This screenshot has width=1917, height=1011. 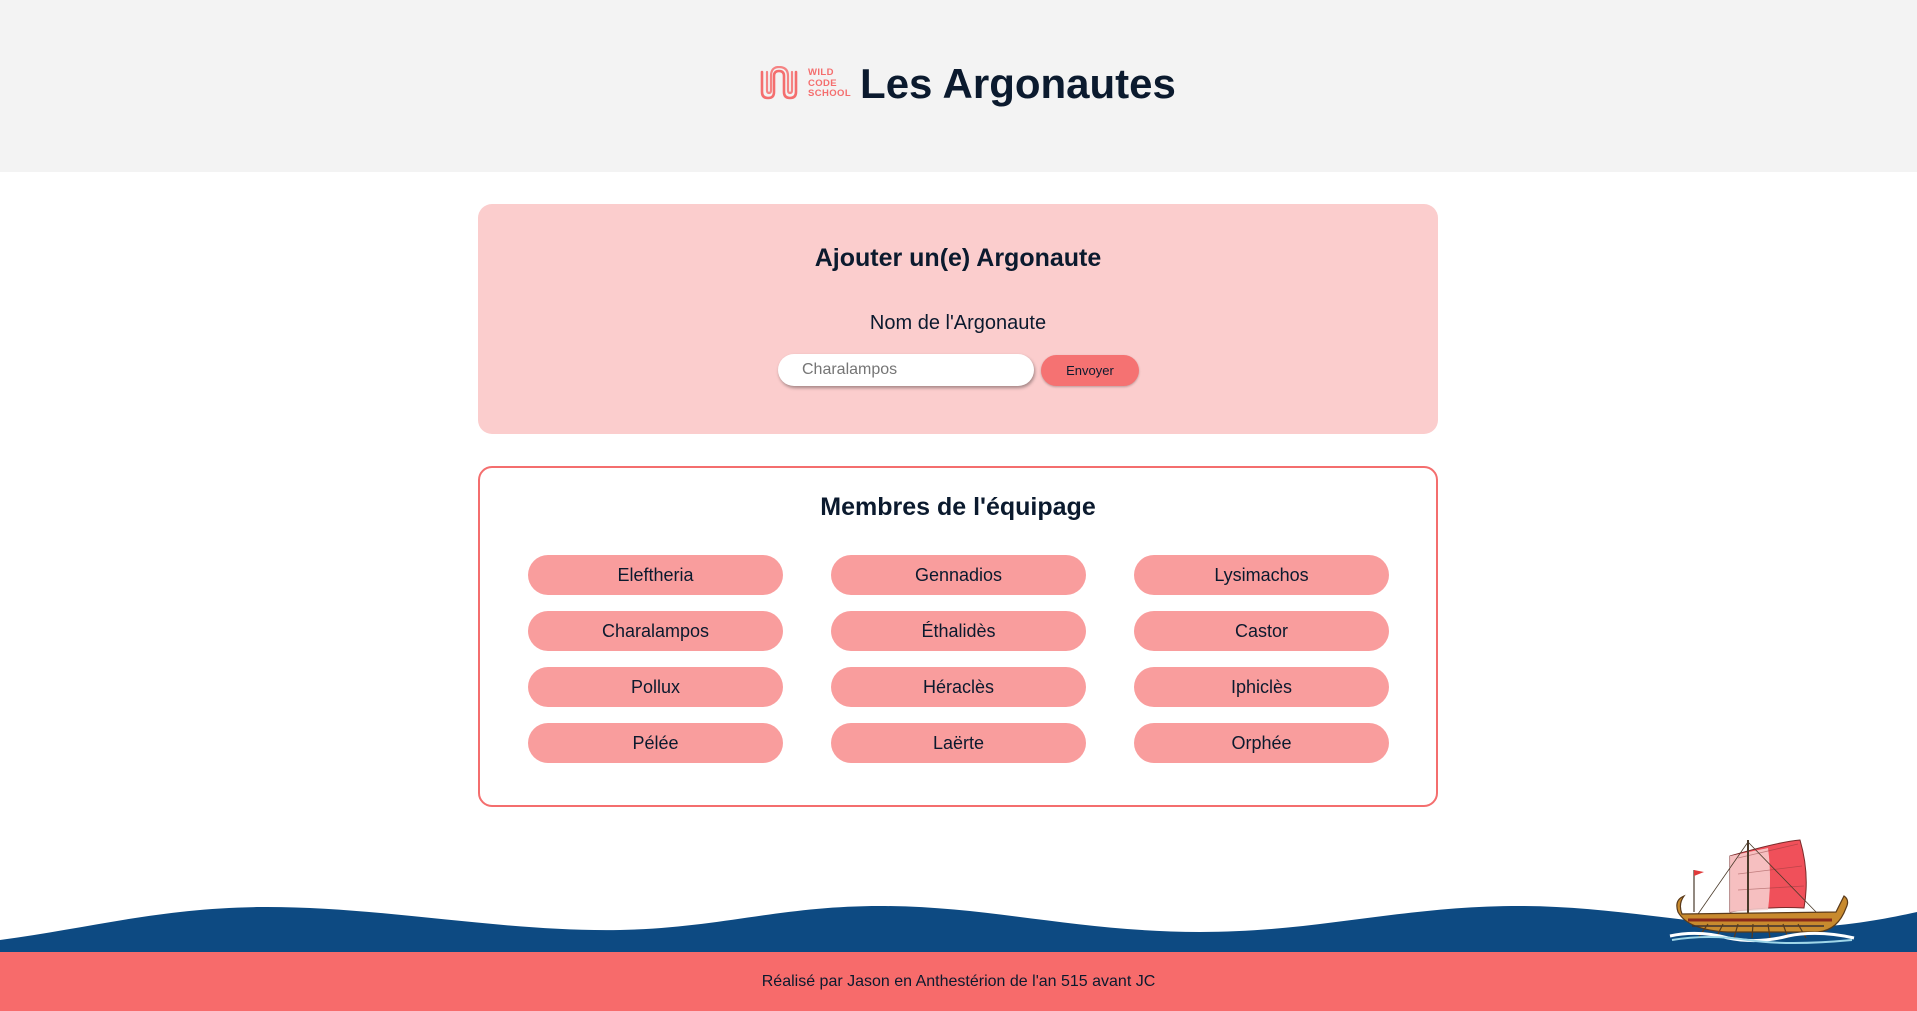 What do you see at coordinates (958, 687) in the screenshot?
I see `crew-member: Héraclès` at bounding box center [958, 687].